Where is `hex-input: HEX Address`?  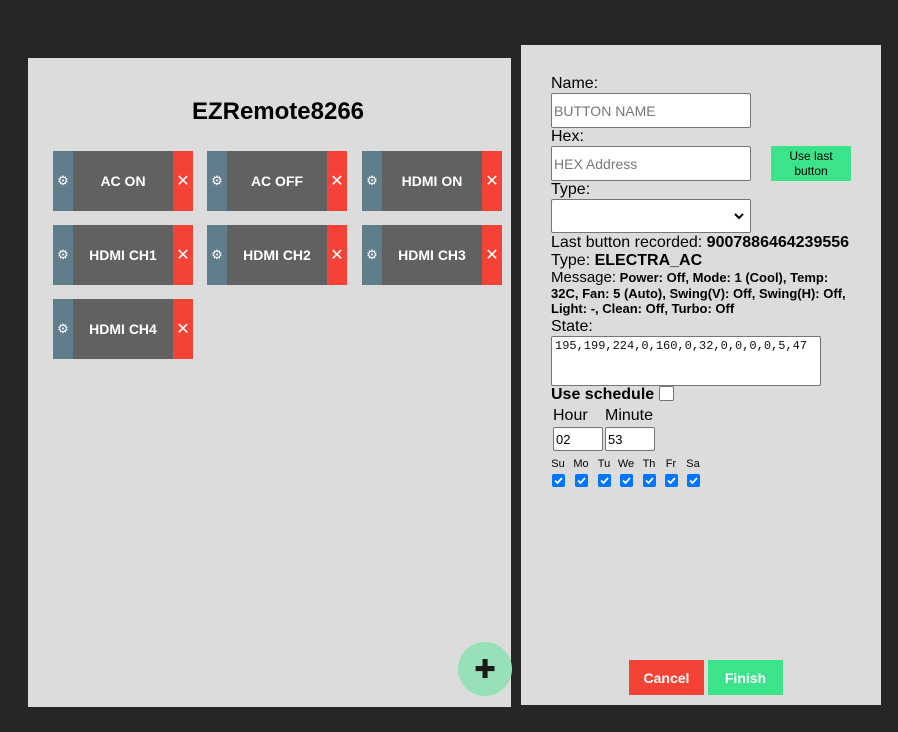 hex-input: HEX Address is located at coordinates (651, 163).